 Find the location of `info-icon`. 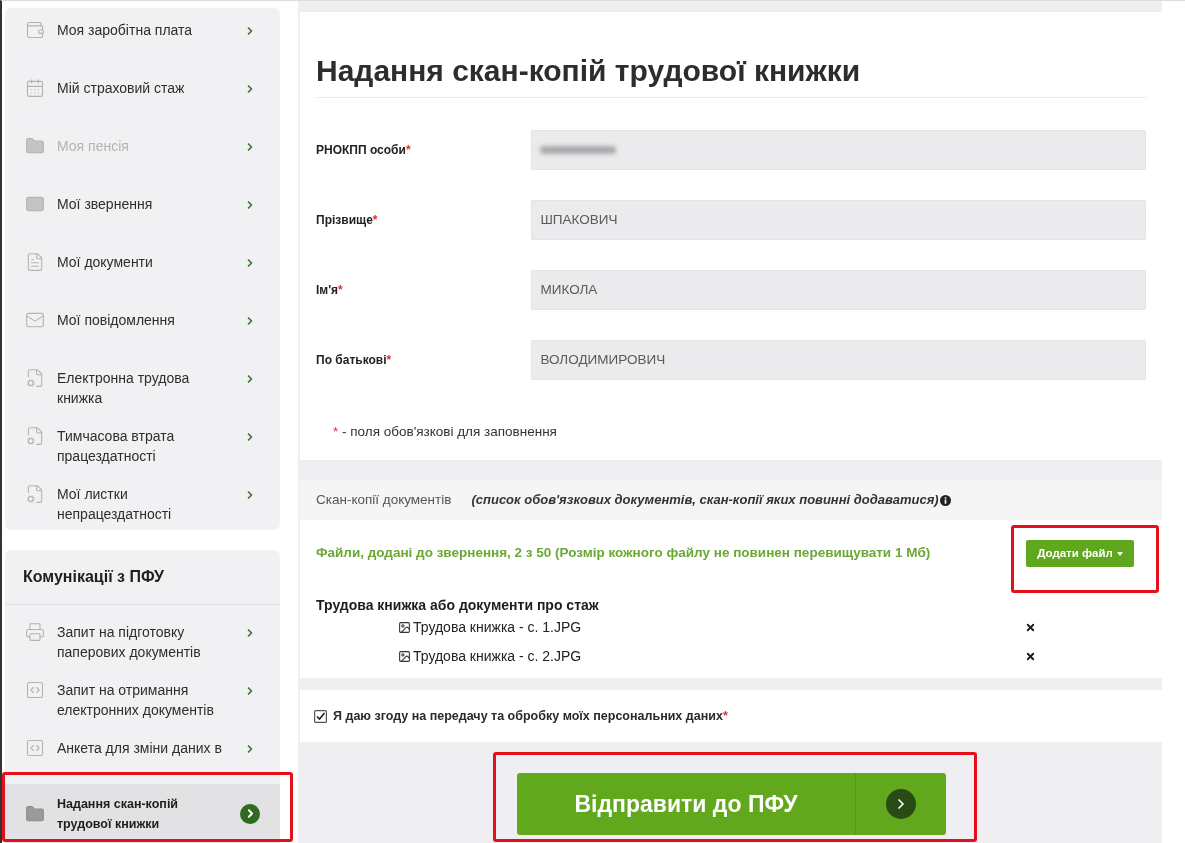

info-icon is located at coordinates (945, 500).